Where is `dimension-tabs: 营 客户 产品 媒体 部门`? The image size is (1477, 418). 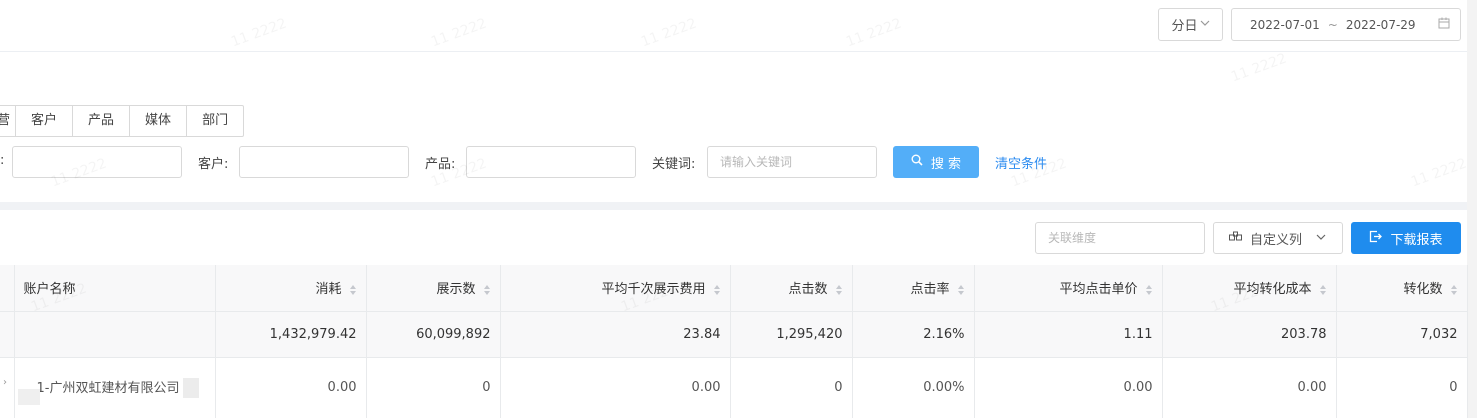 dimension-tabs: 营 客户 产品 媒体 部门 is located at coordinates (122, 121).